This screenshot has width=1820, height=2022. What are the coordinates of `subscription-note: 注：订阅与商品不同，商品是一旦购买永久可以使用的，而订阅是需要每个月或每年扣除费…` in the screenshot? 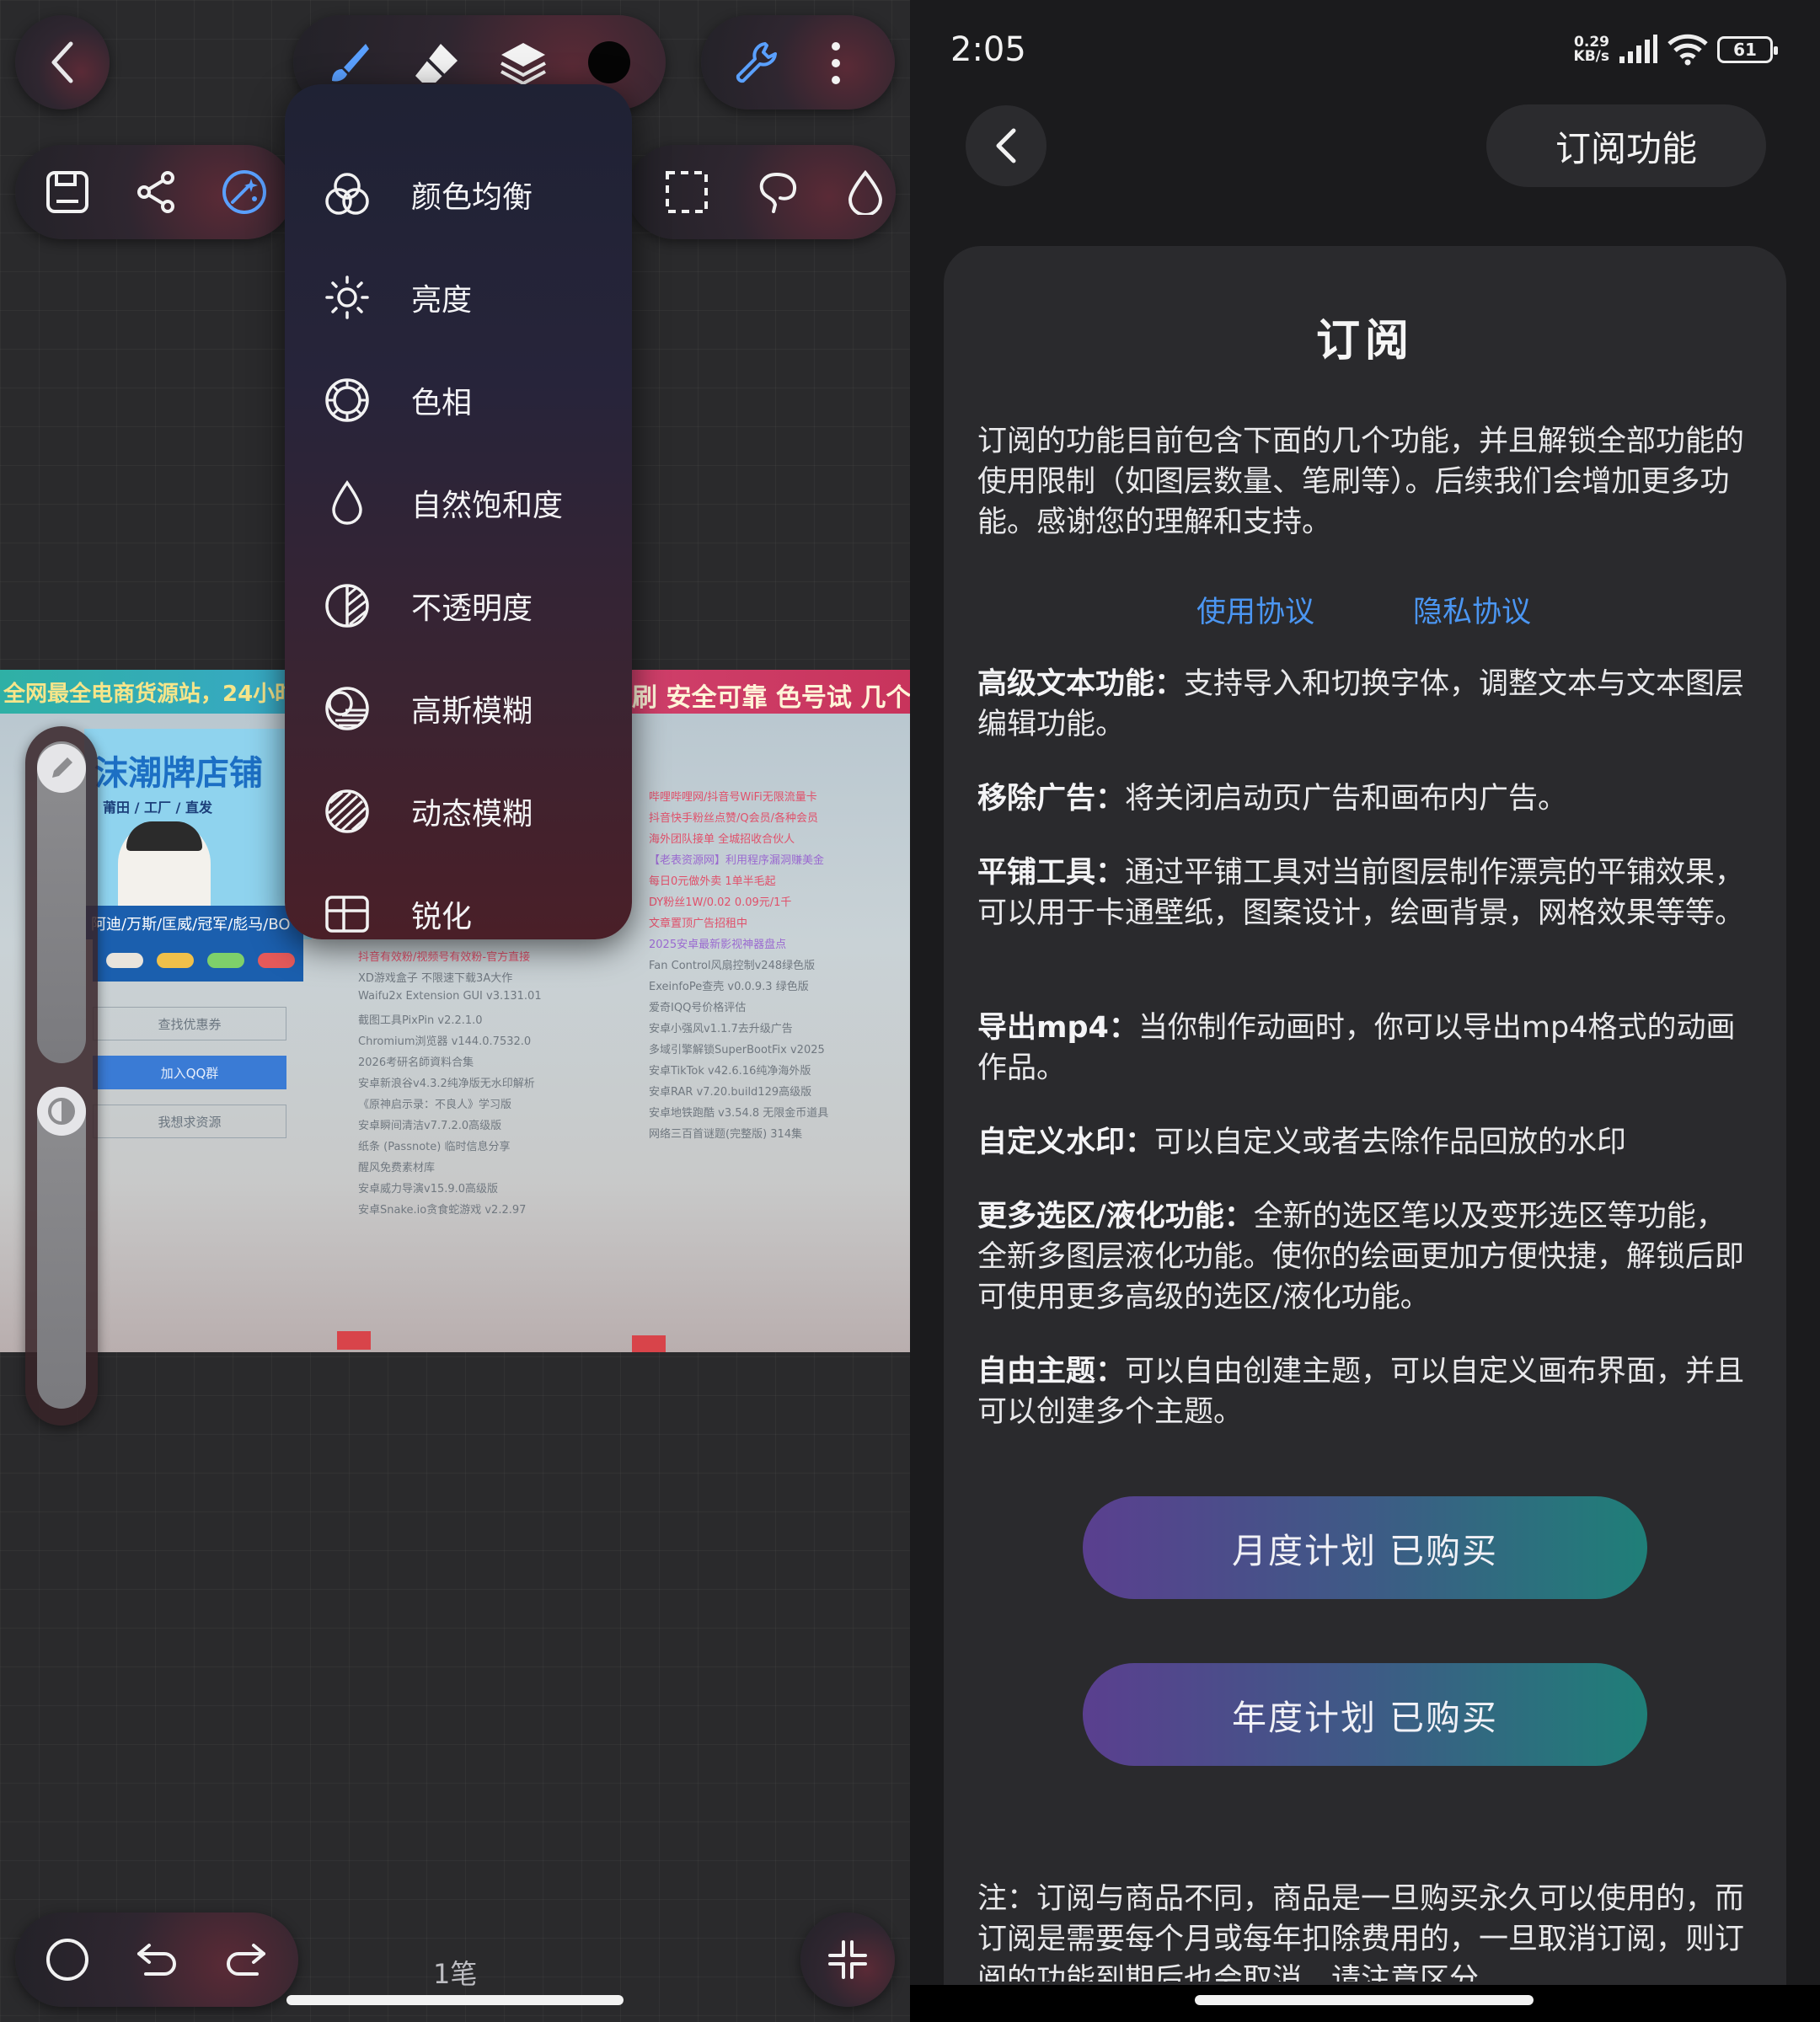 It's located at (1361, 1932).